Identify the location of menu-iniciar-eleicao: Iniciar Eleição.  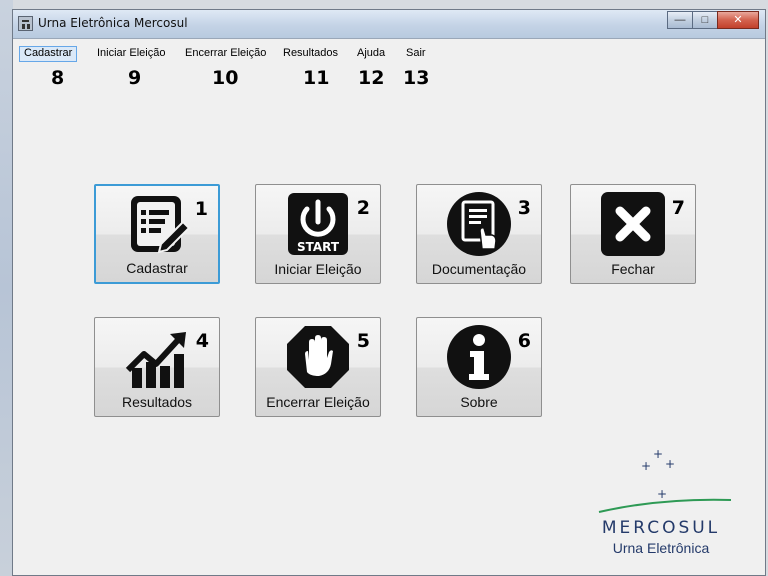
(131, 54).